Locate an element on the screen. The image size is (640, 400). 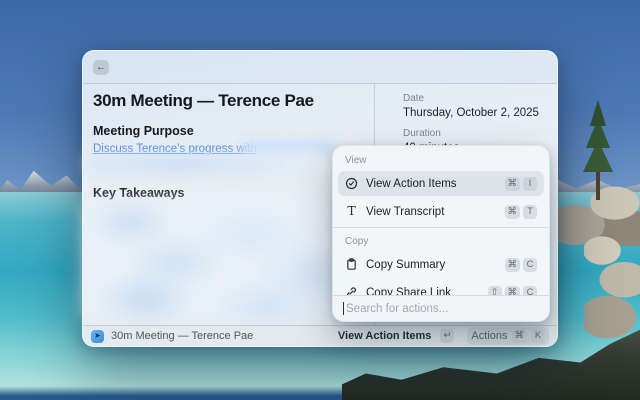
duration-label: Duration is located at coordinates (422, 133).